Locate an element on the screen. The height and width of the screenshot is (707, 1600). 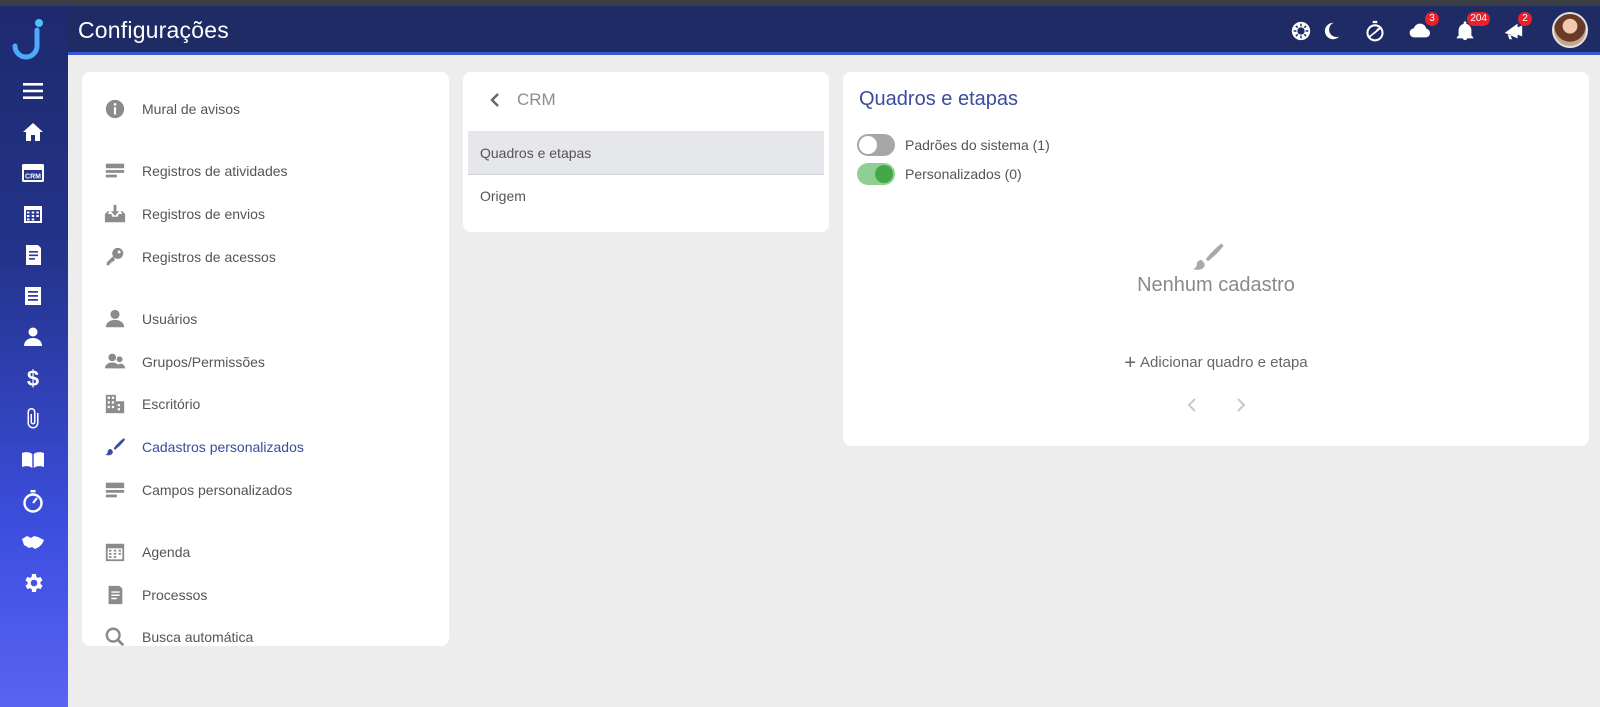
crm-submenu-card: CRM Quadros e etapas Origem is located at coordinates (646, 152).